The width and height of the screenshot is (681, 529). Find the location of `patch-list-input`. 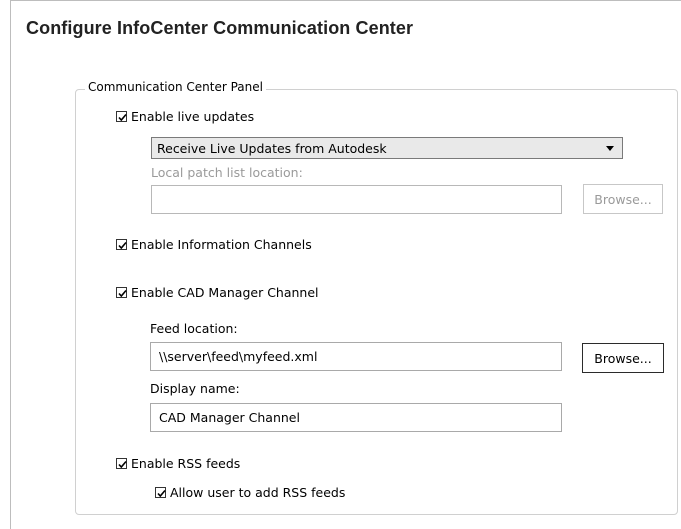

patch-list-input is located at coordinates (356, 199).